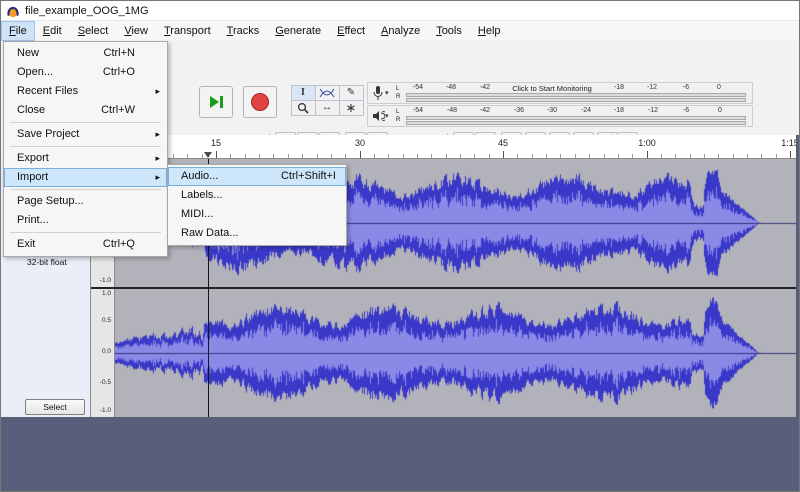 The image size is (800, 492). I want to click on skip-to-end-button, so click(216, 102).